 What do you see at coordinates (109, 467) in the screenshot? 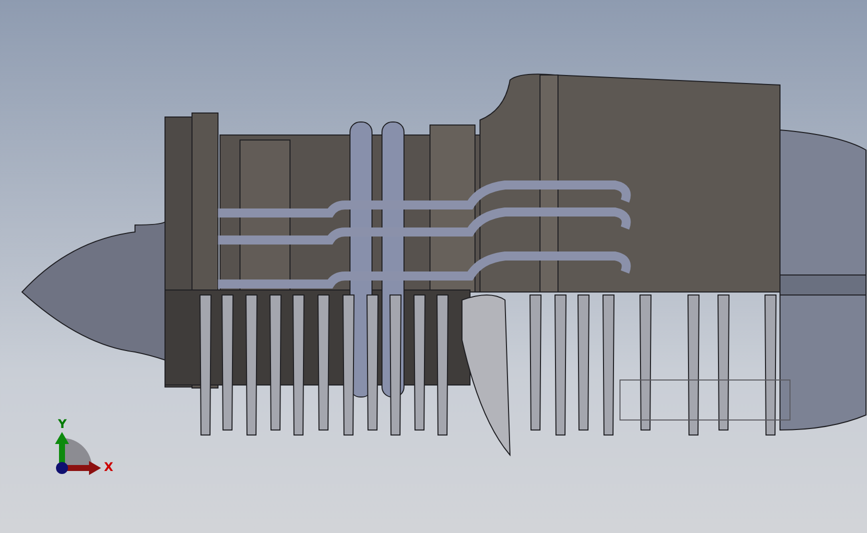
I see `axis-label: X` at bounding box center [109, 467].